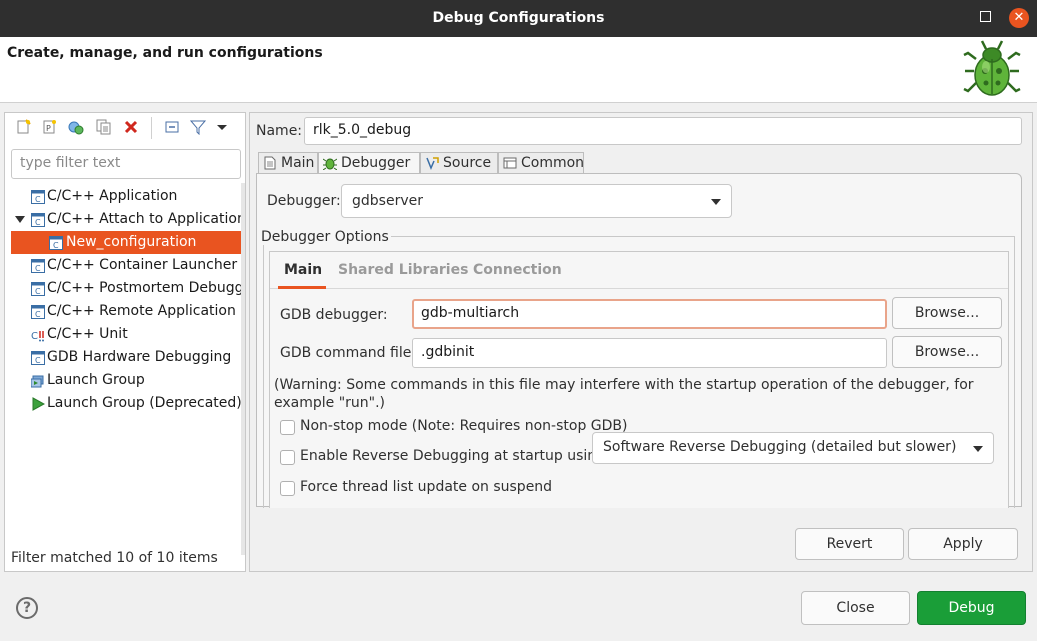 This screenshot has width=1037, height=641. I want to click on tree-item-label: C/C++ Unit, so click(87, 334).